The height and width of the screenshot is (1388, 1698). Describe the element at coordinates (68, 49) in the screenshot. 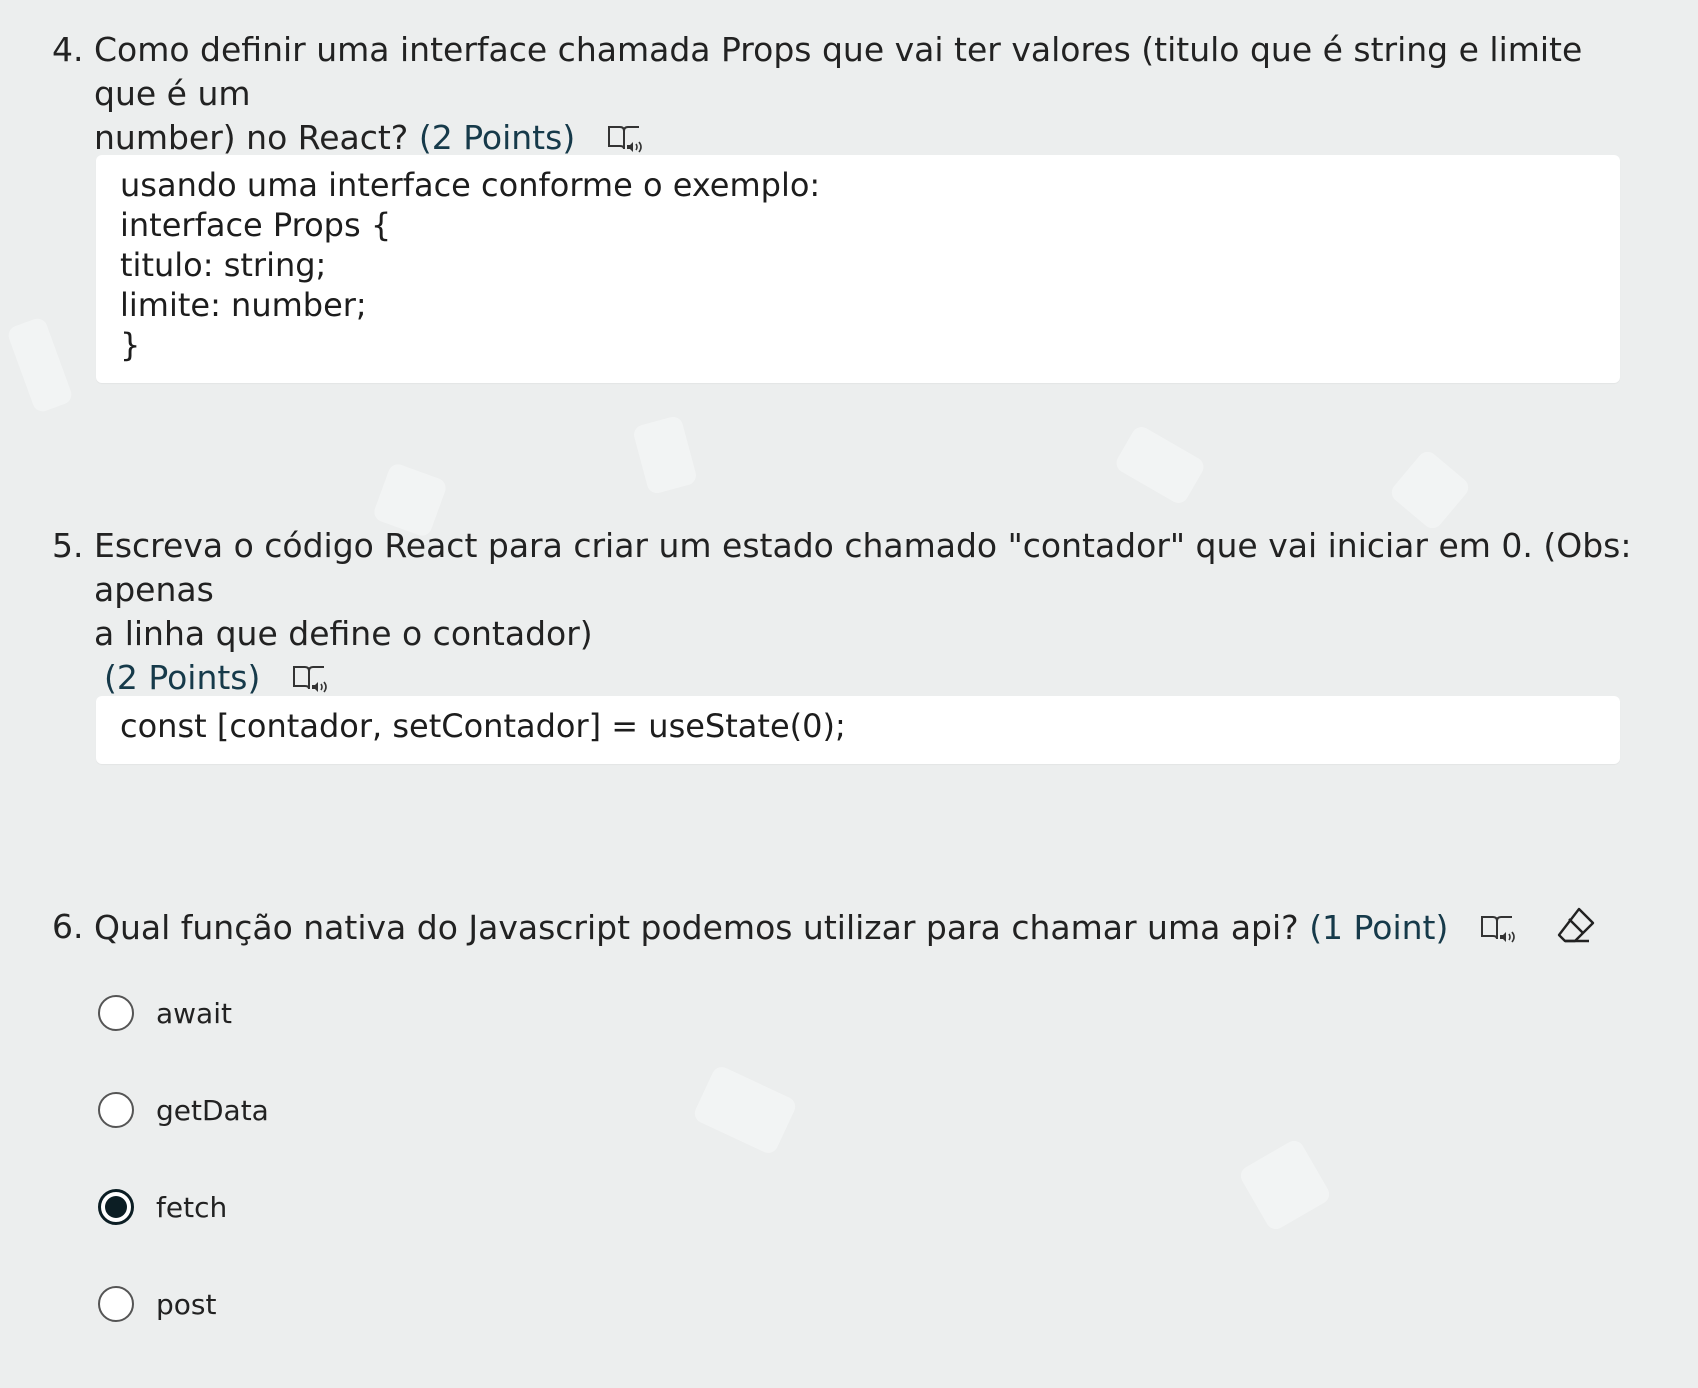

I see `question-number: 4.` at that location.